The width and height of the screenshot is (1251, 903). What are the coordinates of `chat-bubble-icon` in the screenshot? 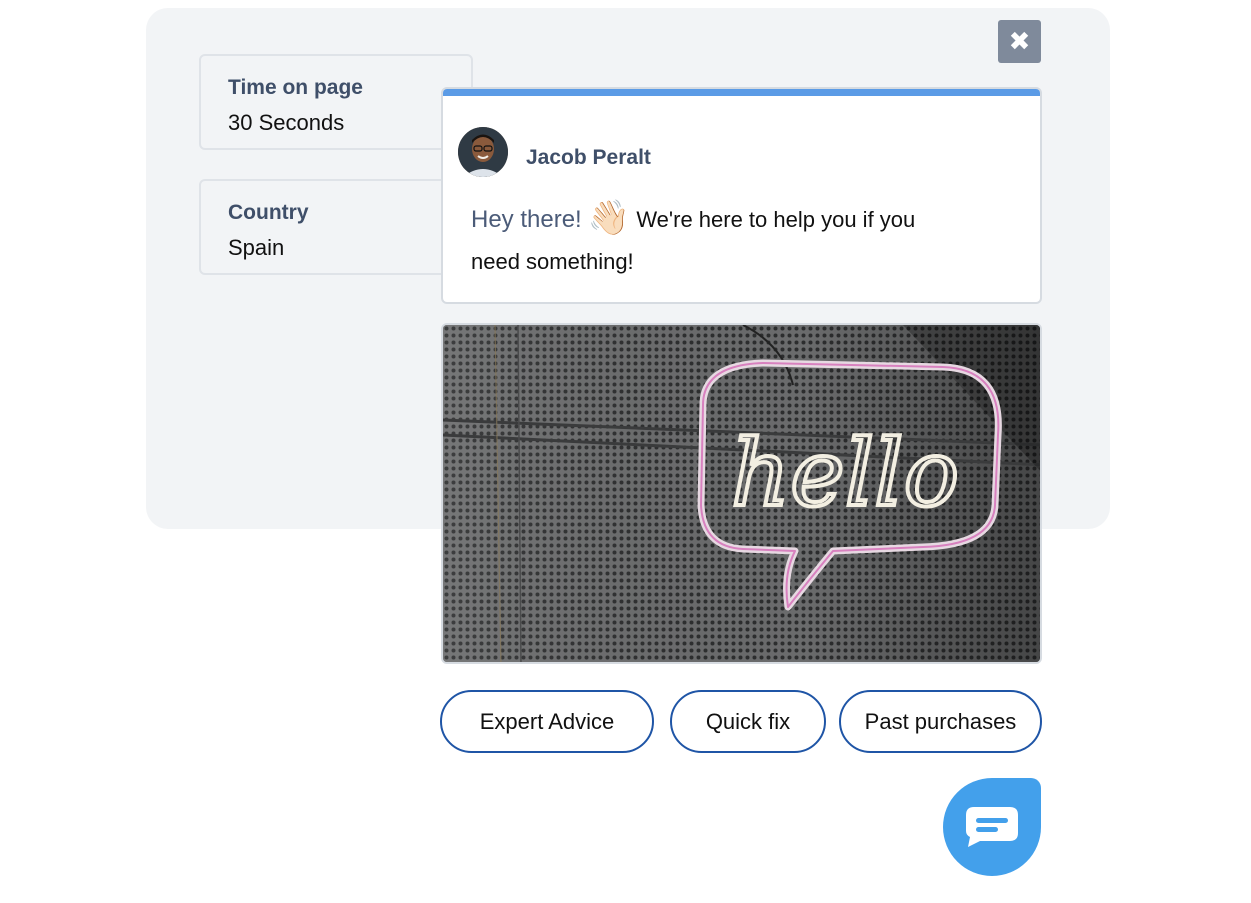 It's located at (992, 827).